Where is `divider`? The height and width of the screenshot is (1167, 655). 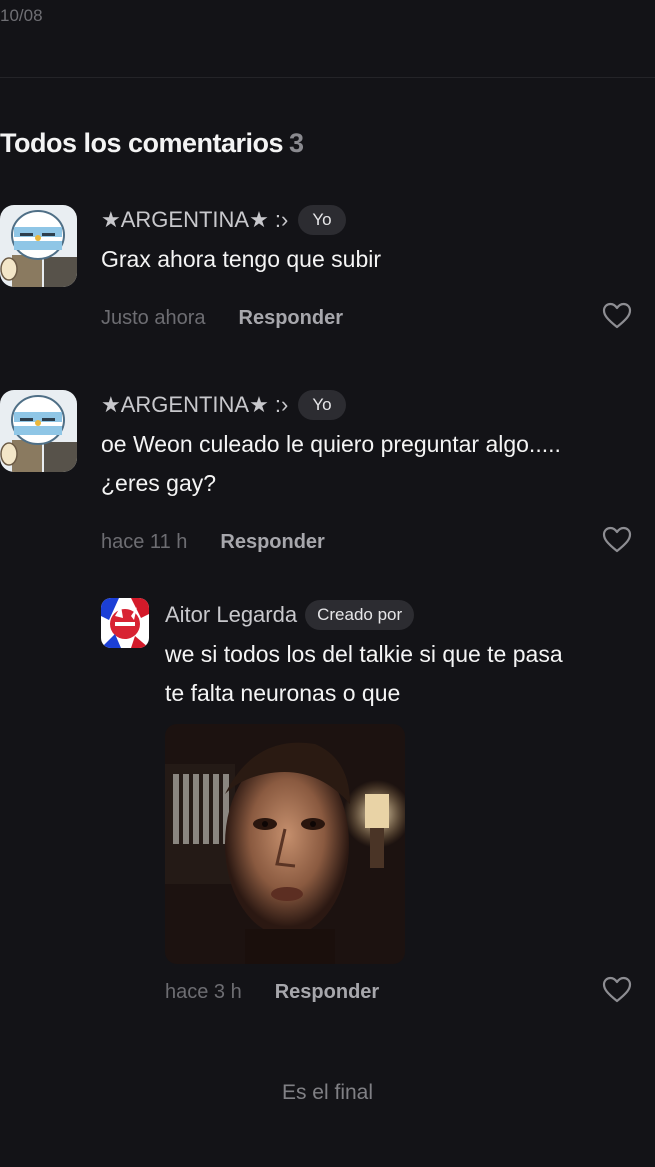
divider is located at coordinates (327, 77).